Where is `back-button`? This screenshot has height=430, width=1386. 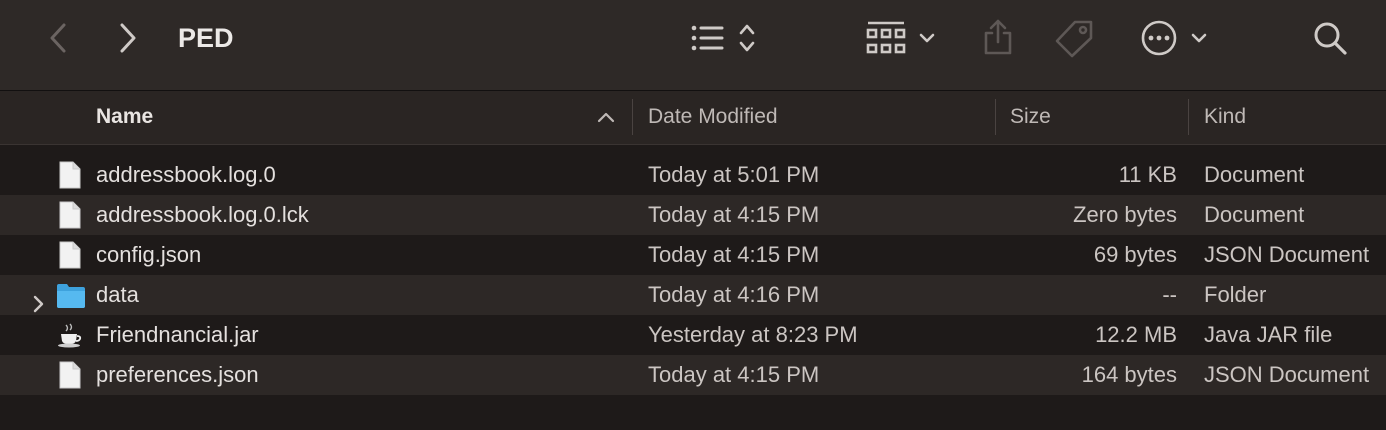
back-button is located at coordinates (58, 38).